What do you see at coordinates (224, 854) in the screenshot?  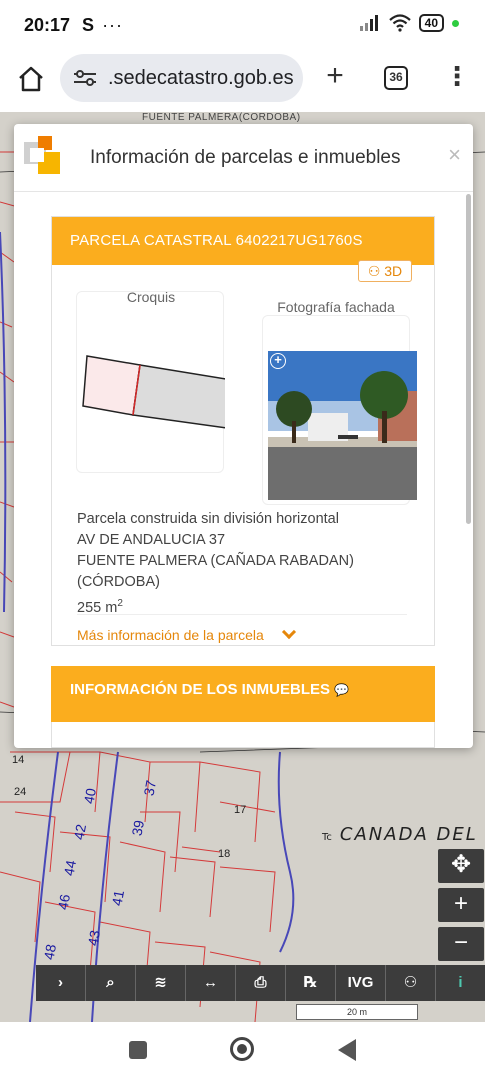 I see `parcel-number: 18` at bounding box center [224, 854].